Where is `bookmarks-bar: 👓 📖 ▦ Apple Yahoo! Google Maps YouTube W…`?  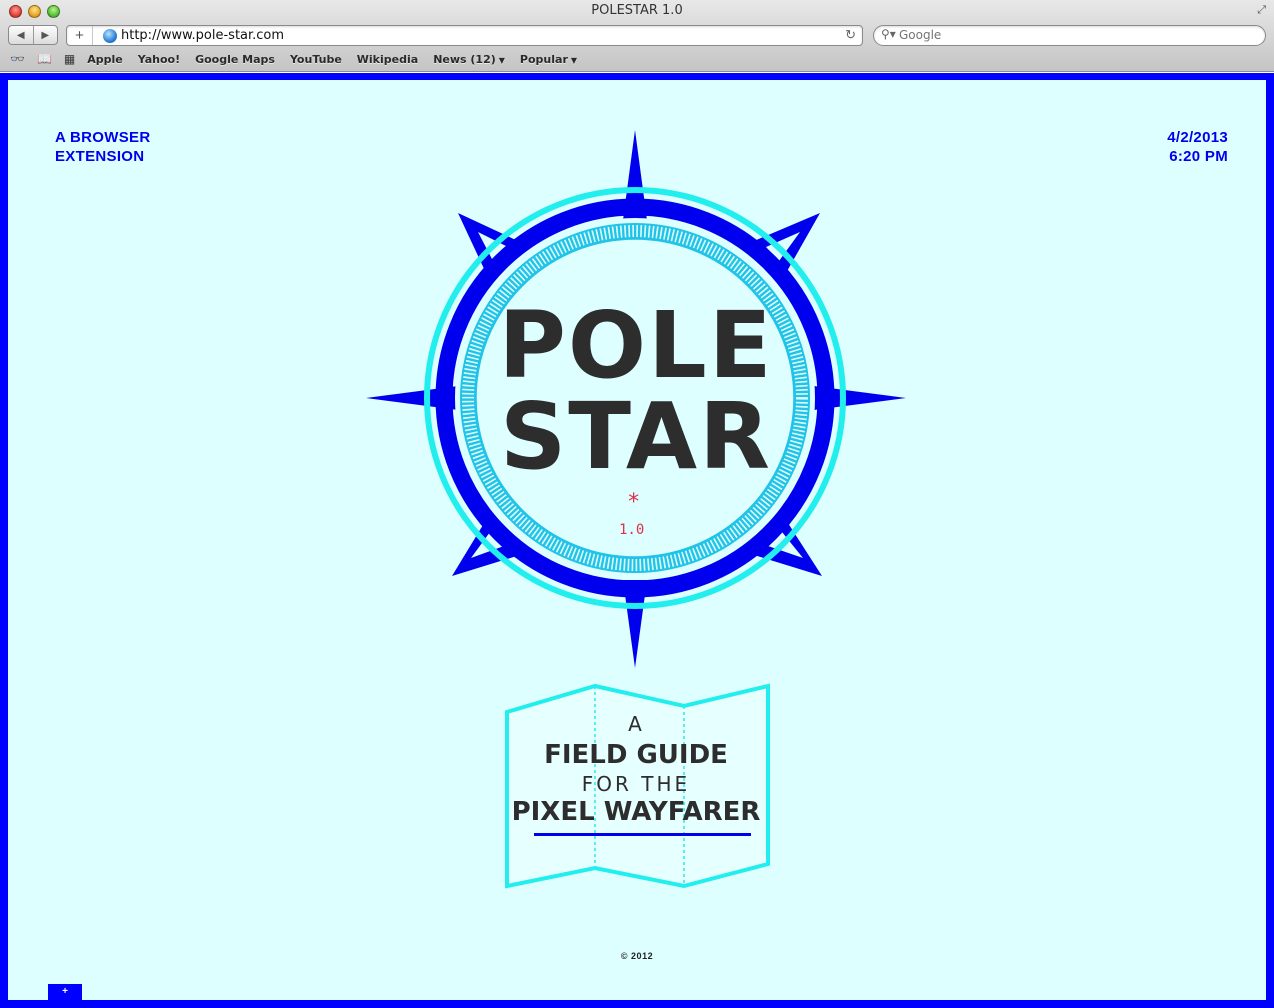 bookmarks-bar: 👓 📖 ▦ Apple Yahoo! Google Maps YouTube W… is located at coordinates (301, 59).